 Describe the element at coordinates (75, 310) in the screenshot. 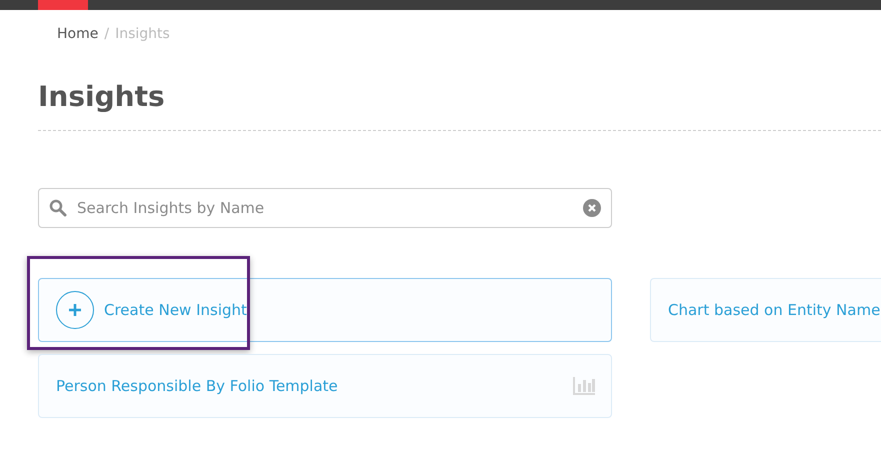

I see `plus-icon` at that location.